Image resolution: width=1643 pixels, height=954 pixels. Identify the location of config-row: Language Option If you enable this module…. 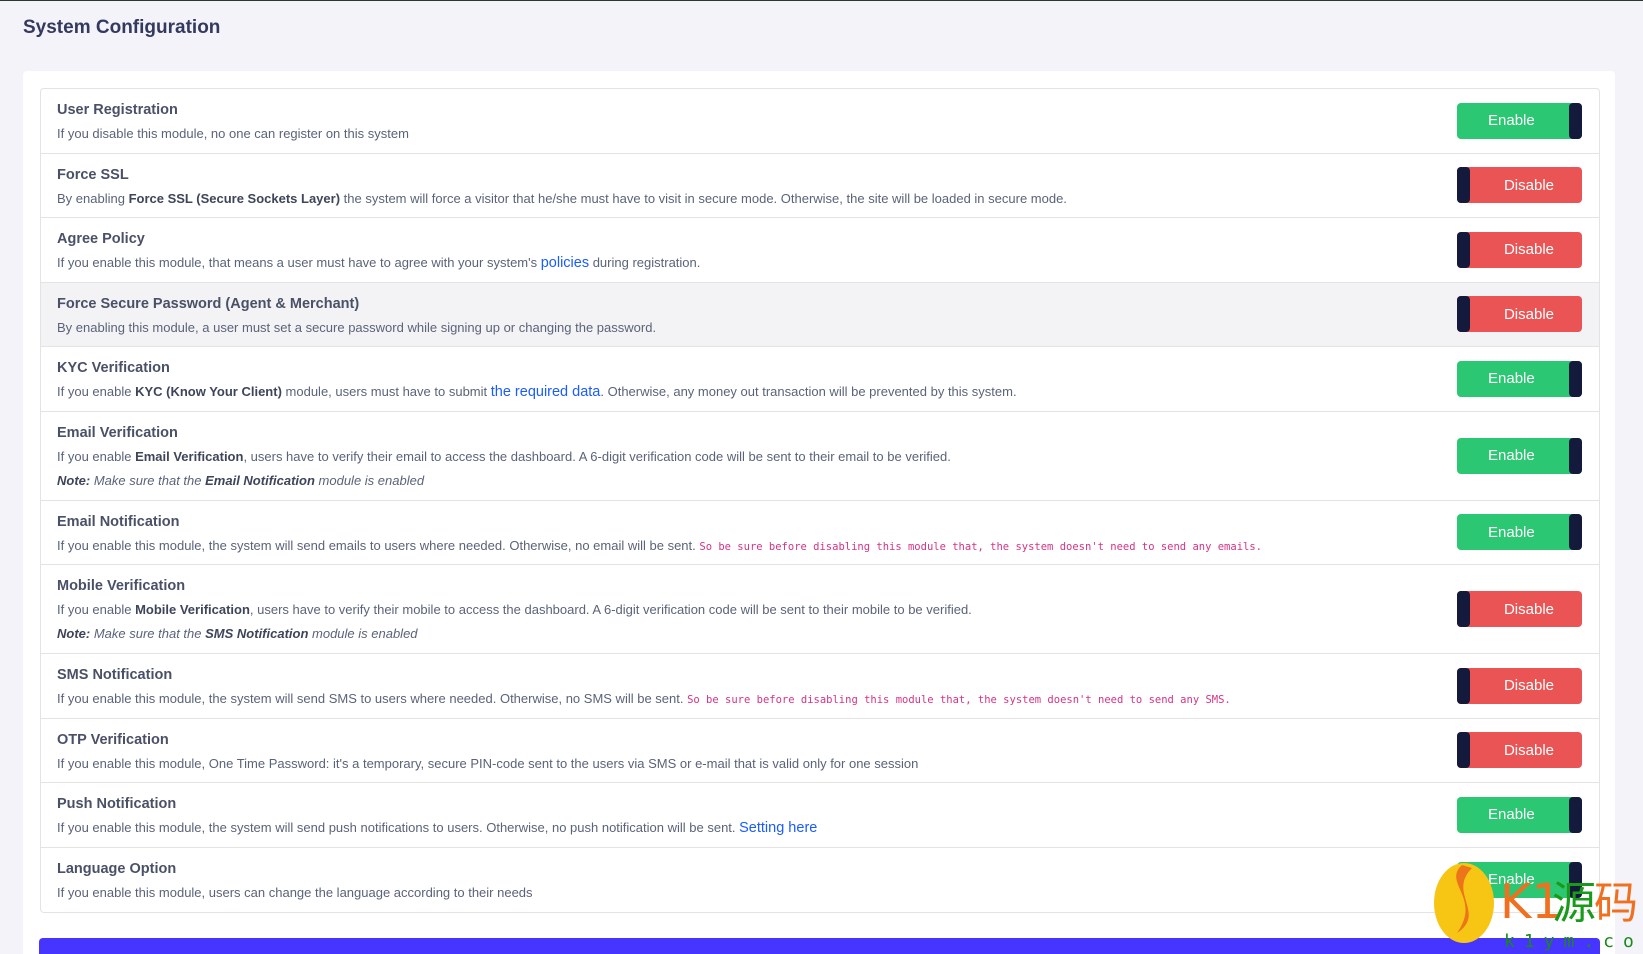
(820, 880).